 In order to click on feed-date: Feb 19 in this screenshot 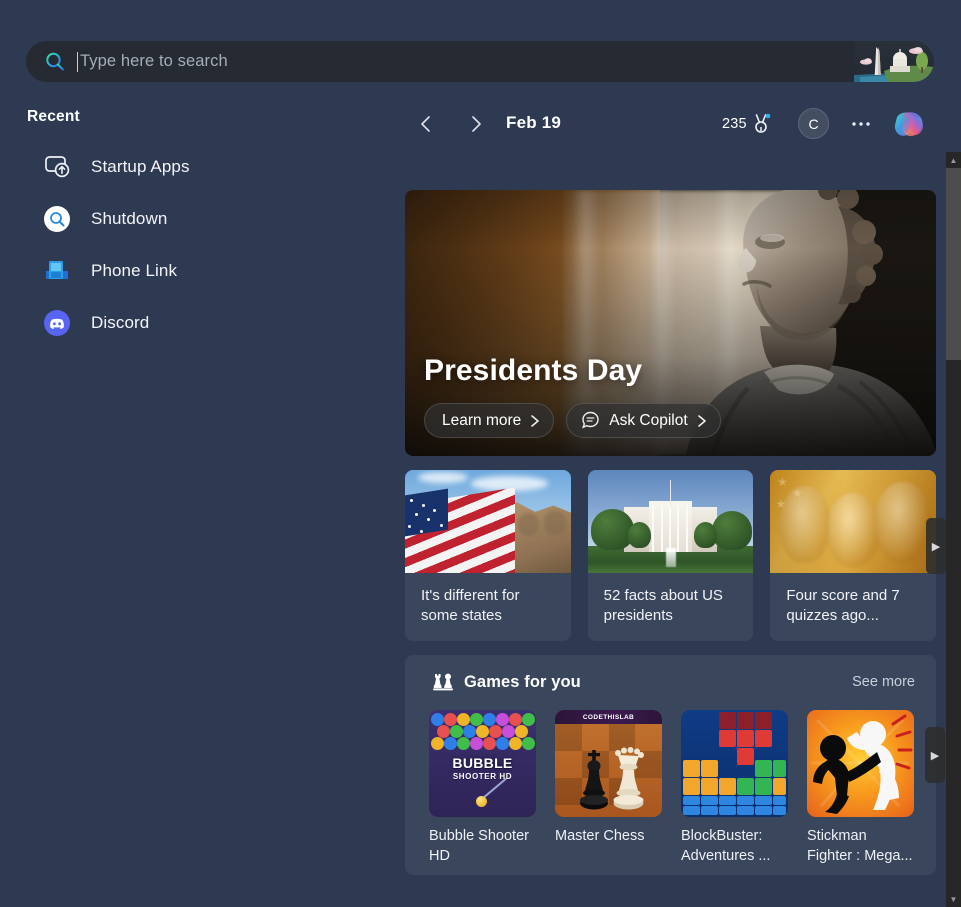, I will do `click(534, 122)`.